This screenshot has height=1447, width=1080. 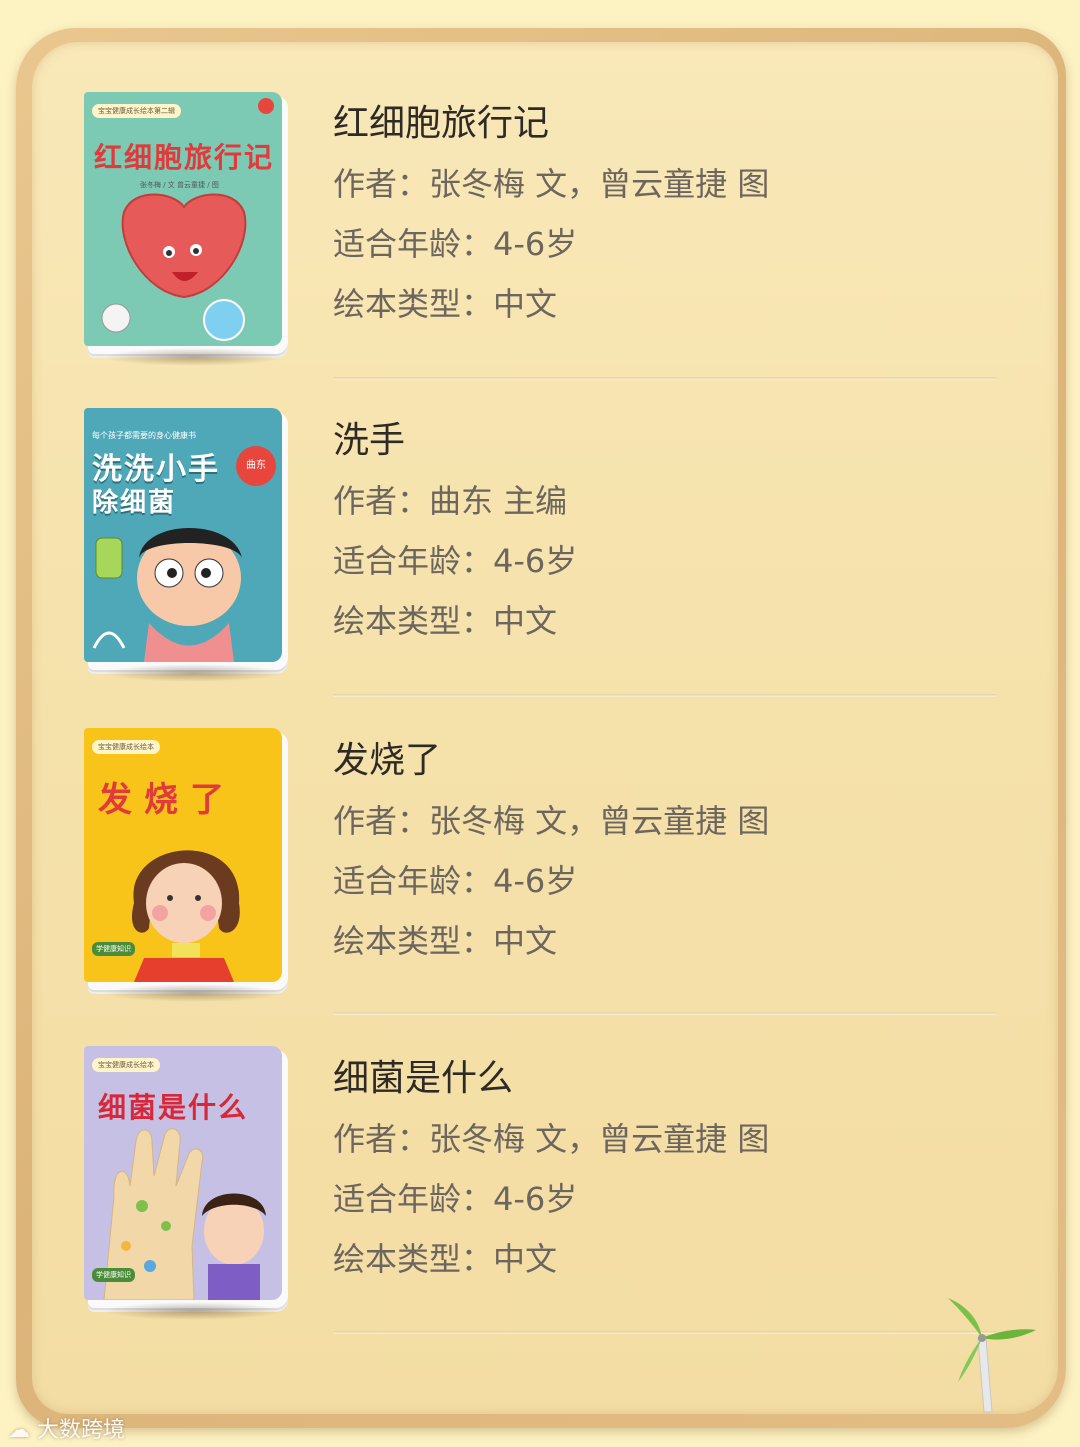 I want to click on cover-image: 每个孩子都需要的身心健康书 洗洗小手 除细菌 曲东, so click(x=183, y=535).